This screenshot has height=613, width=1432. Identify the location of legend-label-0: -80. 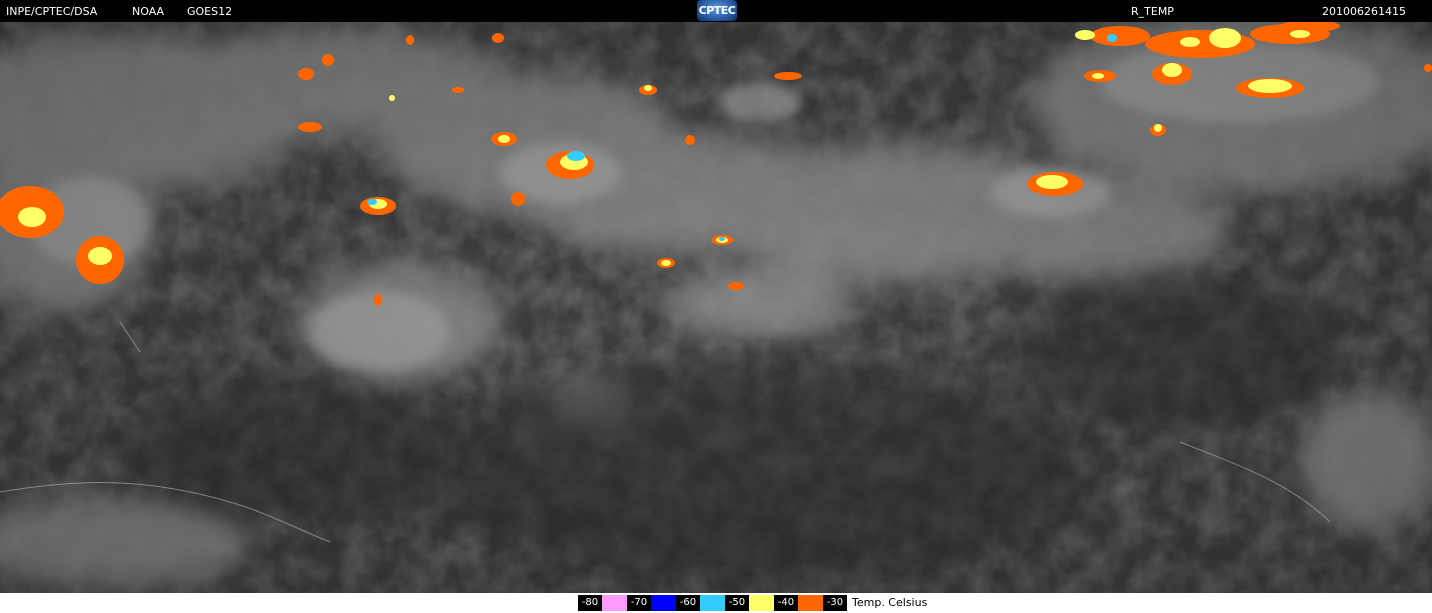
(590, 603).